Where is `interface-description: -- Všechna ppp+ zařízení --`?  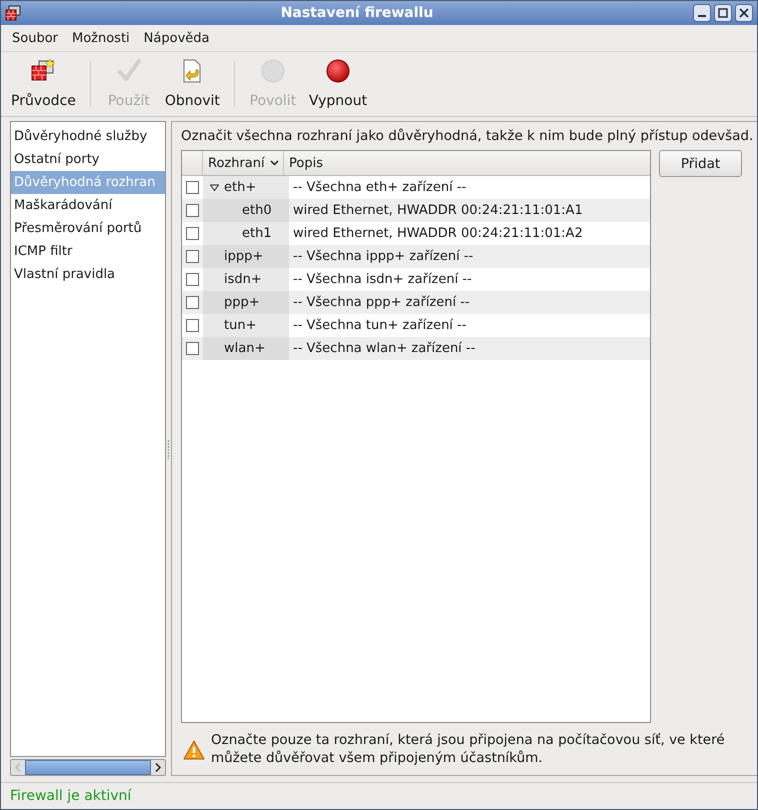 interface-description: -- Všechna ppp+ zařízení -- is located at coordinates (381, 302).